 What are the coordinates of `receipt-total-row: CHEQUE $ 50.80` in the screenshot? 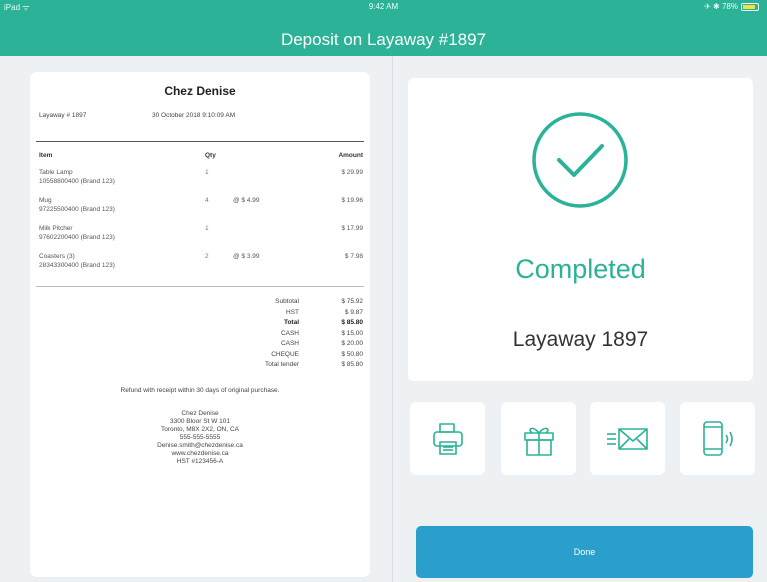 It's located at (200, 355).